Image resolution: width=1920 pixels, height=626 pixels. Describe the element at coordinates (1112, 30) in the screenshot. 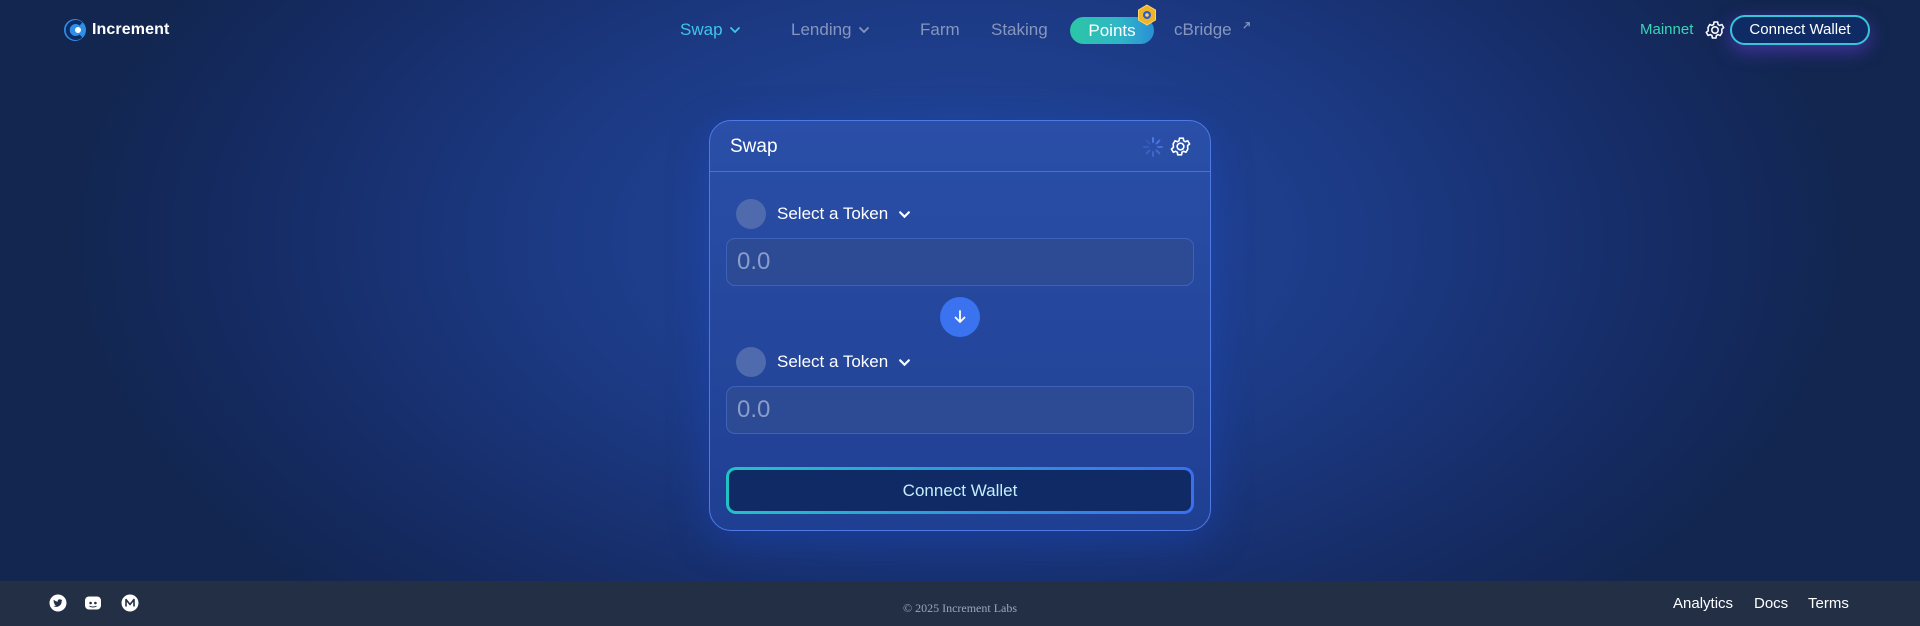

I see `nav-points-label: Points` at that location.